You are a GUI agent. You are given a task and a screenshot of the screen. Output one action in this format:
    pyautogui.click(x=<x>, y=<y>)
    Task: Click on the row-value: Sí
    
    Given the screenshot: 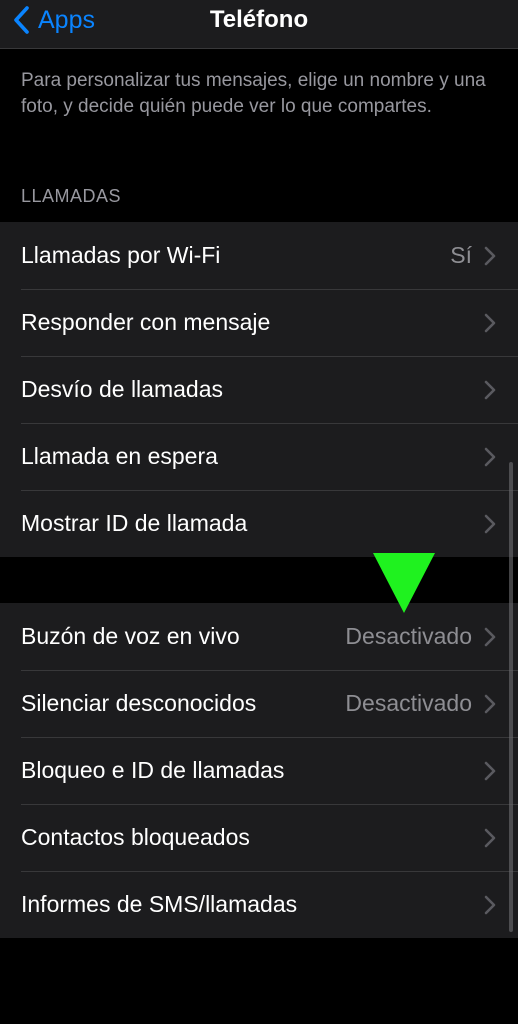 What is the action you would take?
    pyautogui.click(x=461, y=255)
    